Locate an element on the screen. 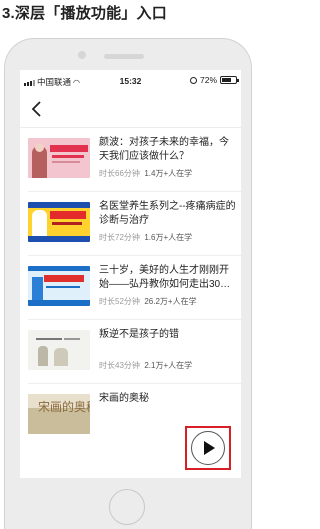  course-learners: 26.2万+人在学 is located at coordinates (170, 301).